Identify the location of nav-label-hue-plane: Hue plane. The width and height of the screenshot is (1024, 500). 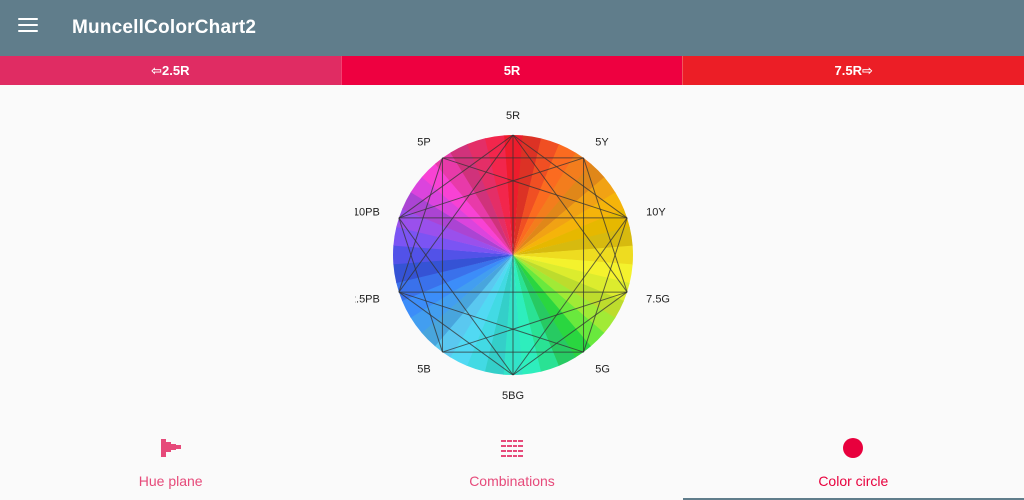
(170, 481).